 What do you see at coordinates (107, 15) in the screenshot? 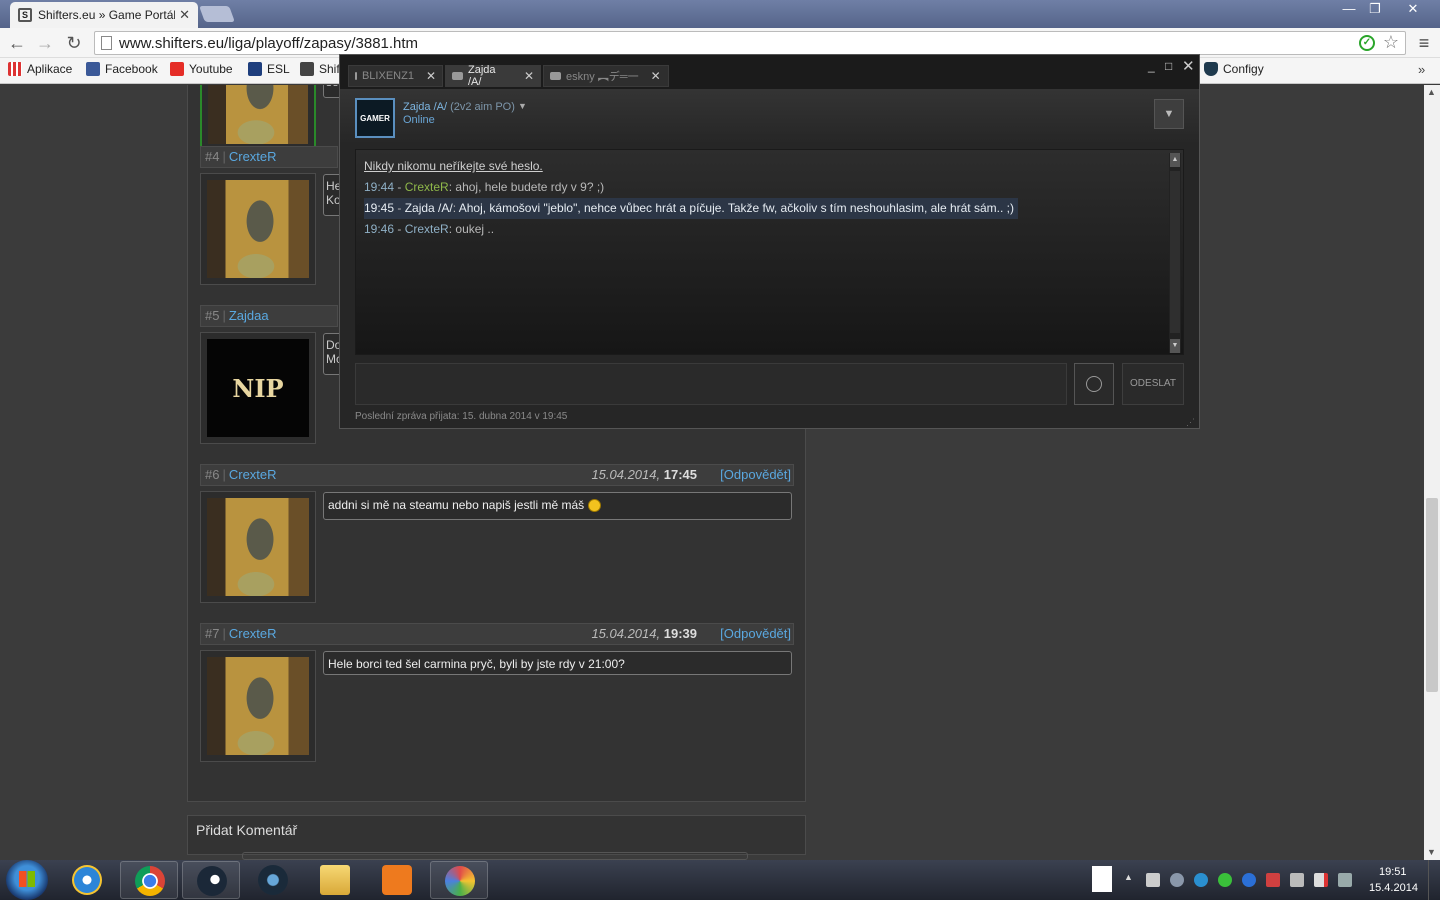
I see `tab-title: Shifters.eu » Game Portál ·` at bounding box center [107, 15].